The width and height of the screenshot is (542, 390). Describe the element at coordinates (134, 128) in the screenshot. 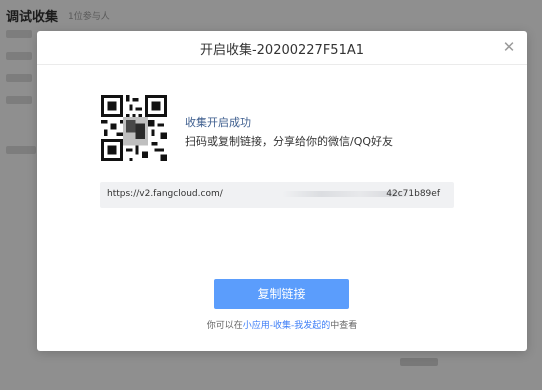

I see `qr-code-image` at that location.